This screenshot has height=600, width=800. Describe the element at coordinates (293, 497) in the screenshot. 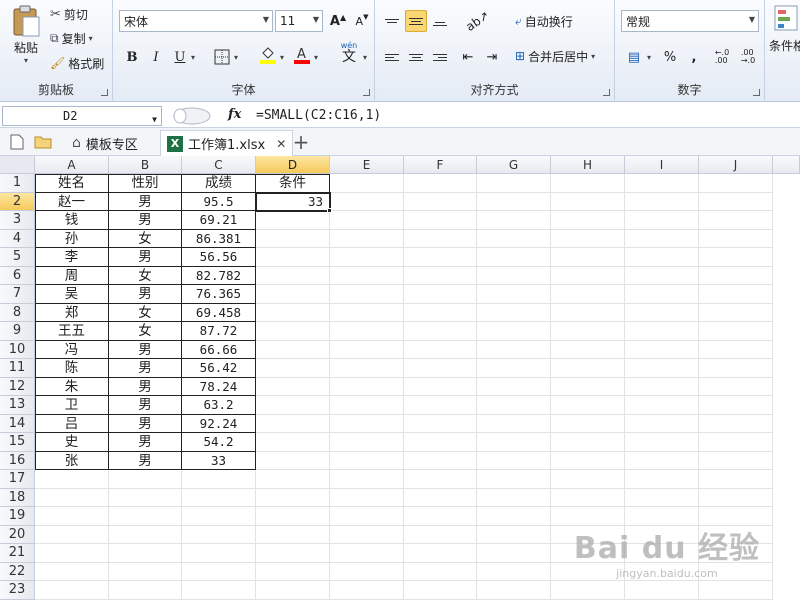

I see `cell-d18` at that location.